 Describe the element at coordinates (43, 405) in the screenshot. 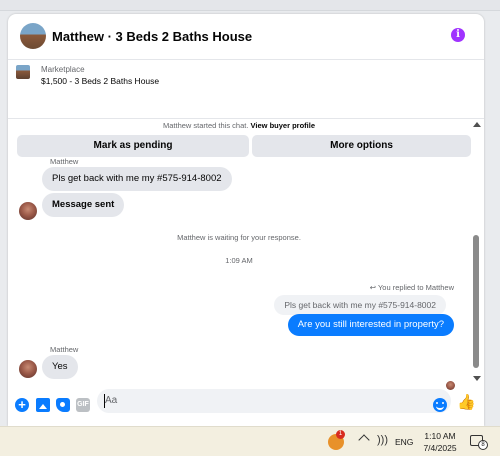

I see `photo-icon` at that location.